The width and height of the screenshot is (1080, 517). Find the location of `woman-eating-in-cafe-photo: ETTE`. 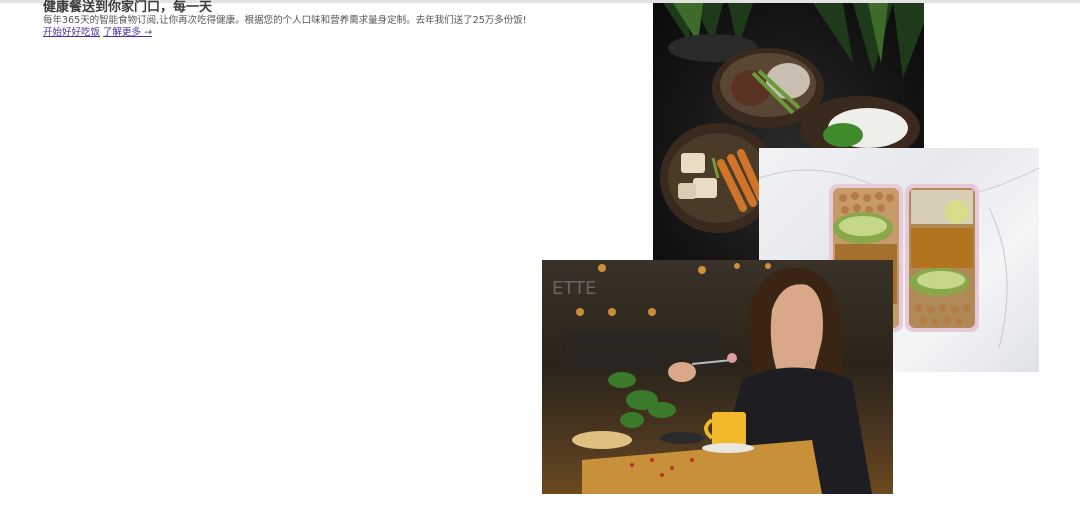

woman-eating-in-cafe-photo: ETTE is located at coordinates (717, 377).